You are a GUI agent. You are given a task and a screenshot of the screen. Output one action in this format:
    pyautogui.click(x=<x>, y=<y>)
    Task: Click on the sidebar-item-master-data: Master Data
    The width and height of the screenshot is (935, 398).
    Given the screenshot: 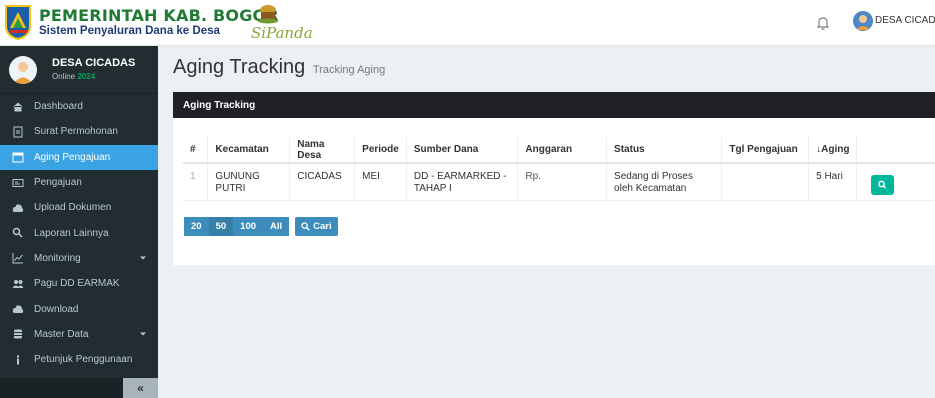 What is the action you would take?
    pyautogui.click(x=79, y=334)
    